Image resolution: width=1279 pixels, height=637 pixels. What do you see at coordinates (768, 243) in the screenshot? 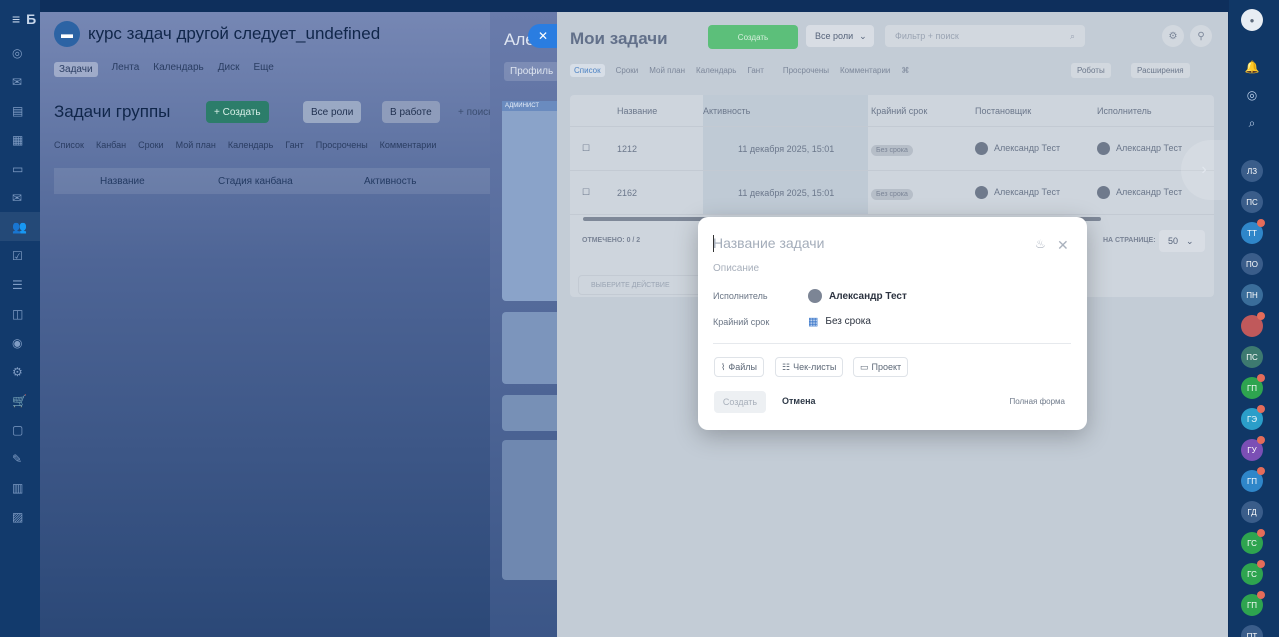
I see `task-title-input: Название задачи` at bounding box center [768, 243].